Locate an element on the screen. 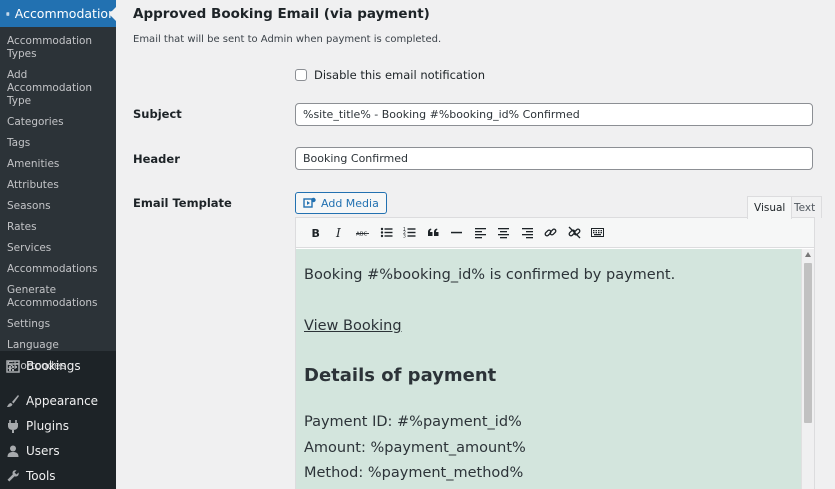 This screenshot has width=835, height=489. strikethrough-icon: ABC is located at coordinates (363, 235).